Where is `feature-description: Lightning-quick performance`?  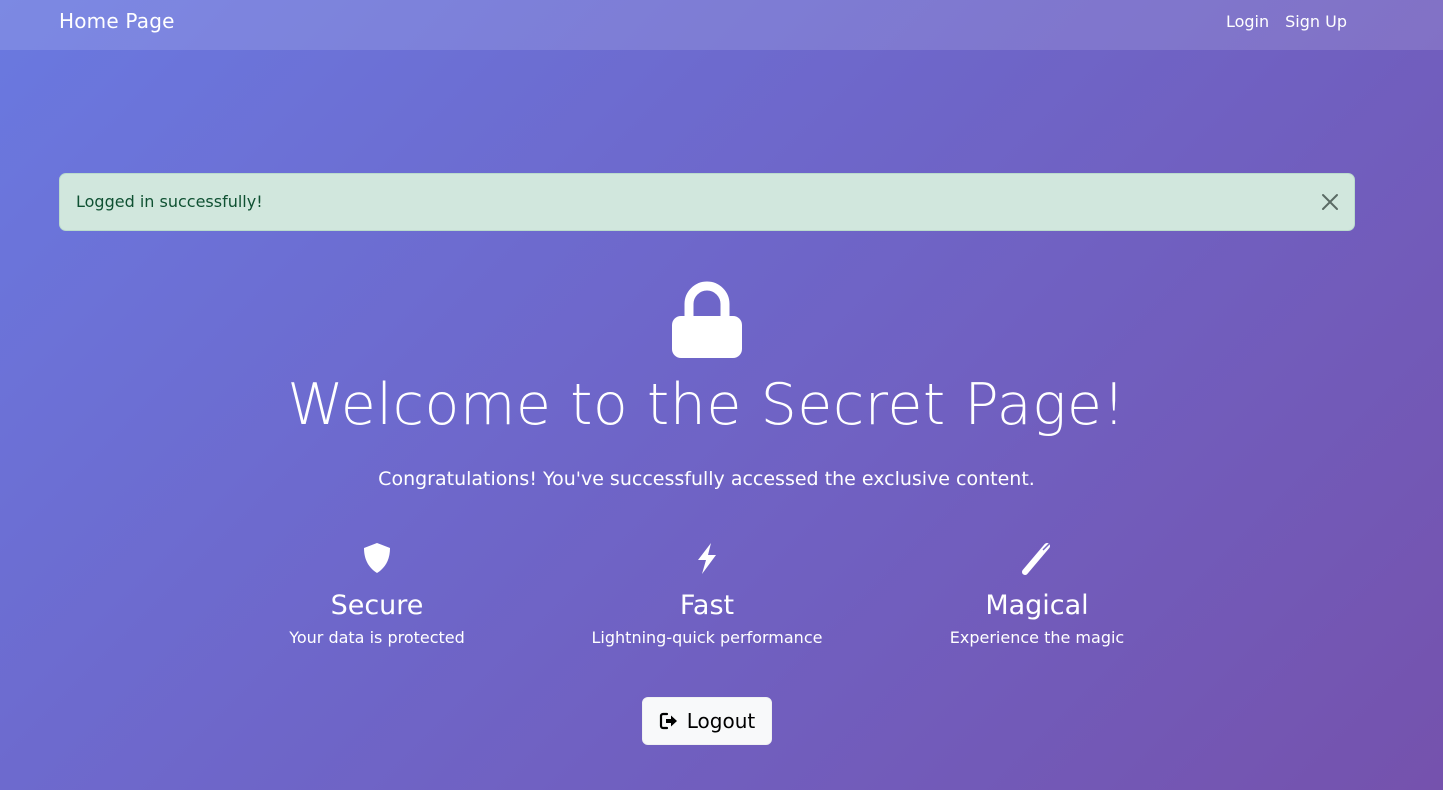 feature-description: Lightning-quick performance is located at coordinates (707, 637).